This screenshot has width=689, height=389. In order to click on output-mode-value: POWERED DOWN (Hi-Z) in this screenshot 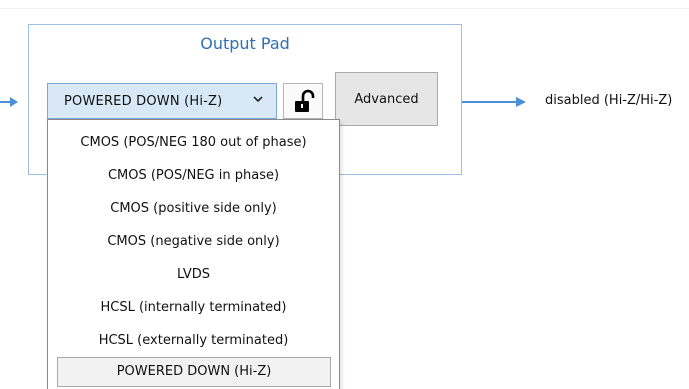, I will do `click(143, 101)`.